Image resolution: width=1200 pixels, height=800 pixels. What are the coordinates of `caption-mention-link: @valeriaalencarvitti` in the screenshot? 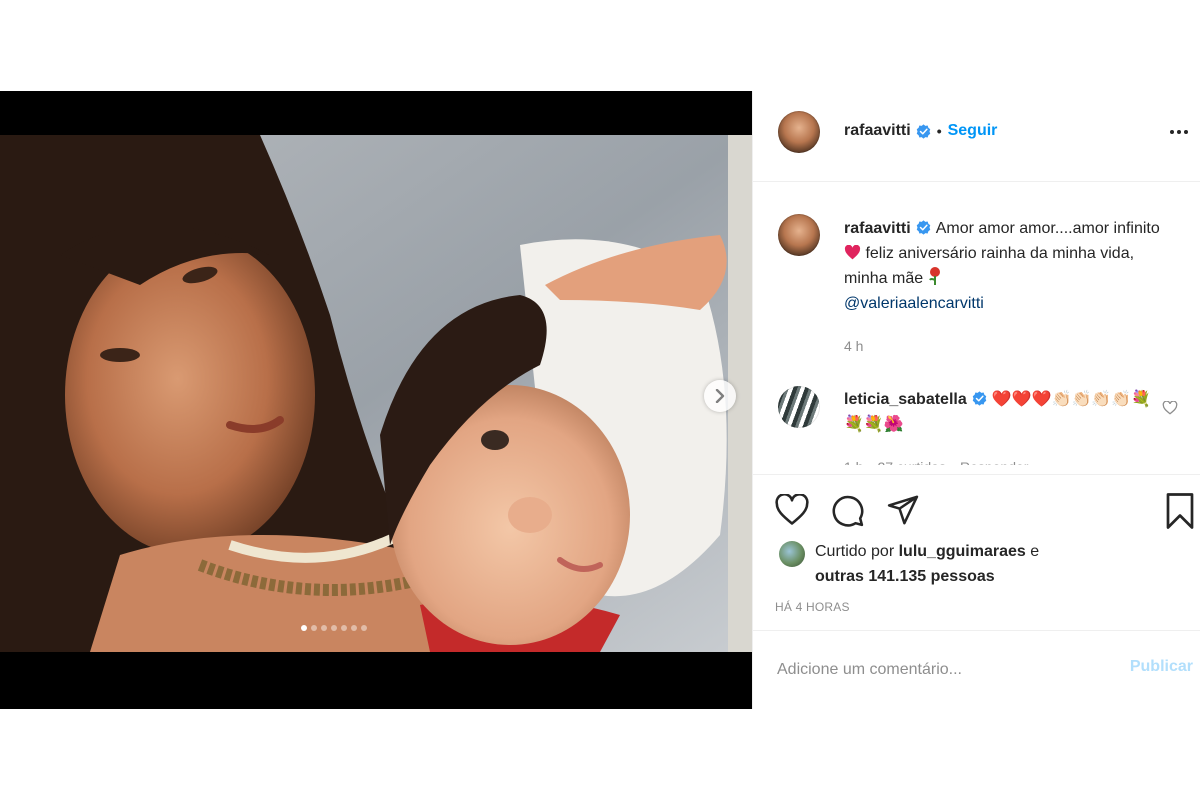 It's located at (914, 303).